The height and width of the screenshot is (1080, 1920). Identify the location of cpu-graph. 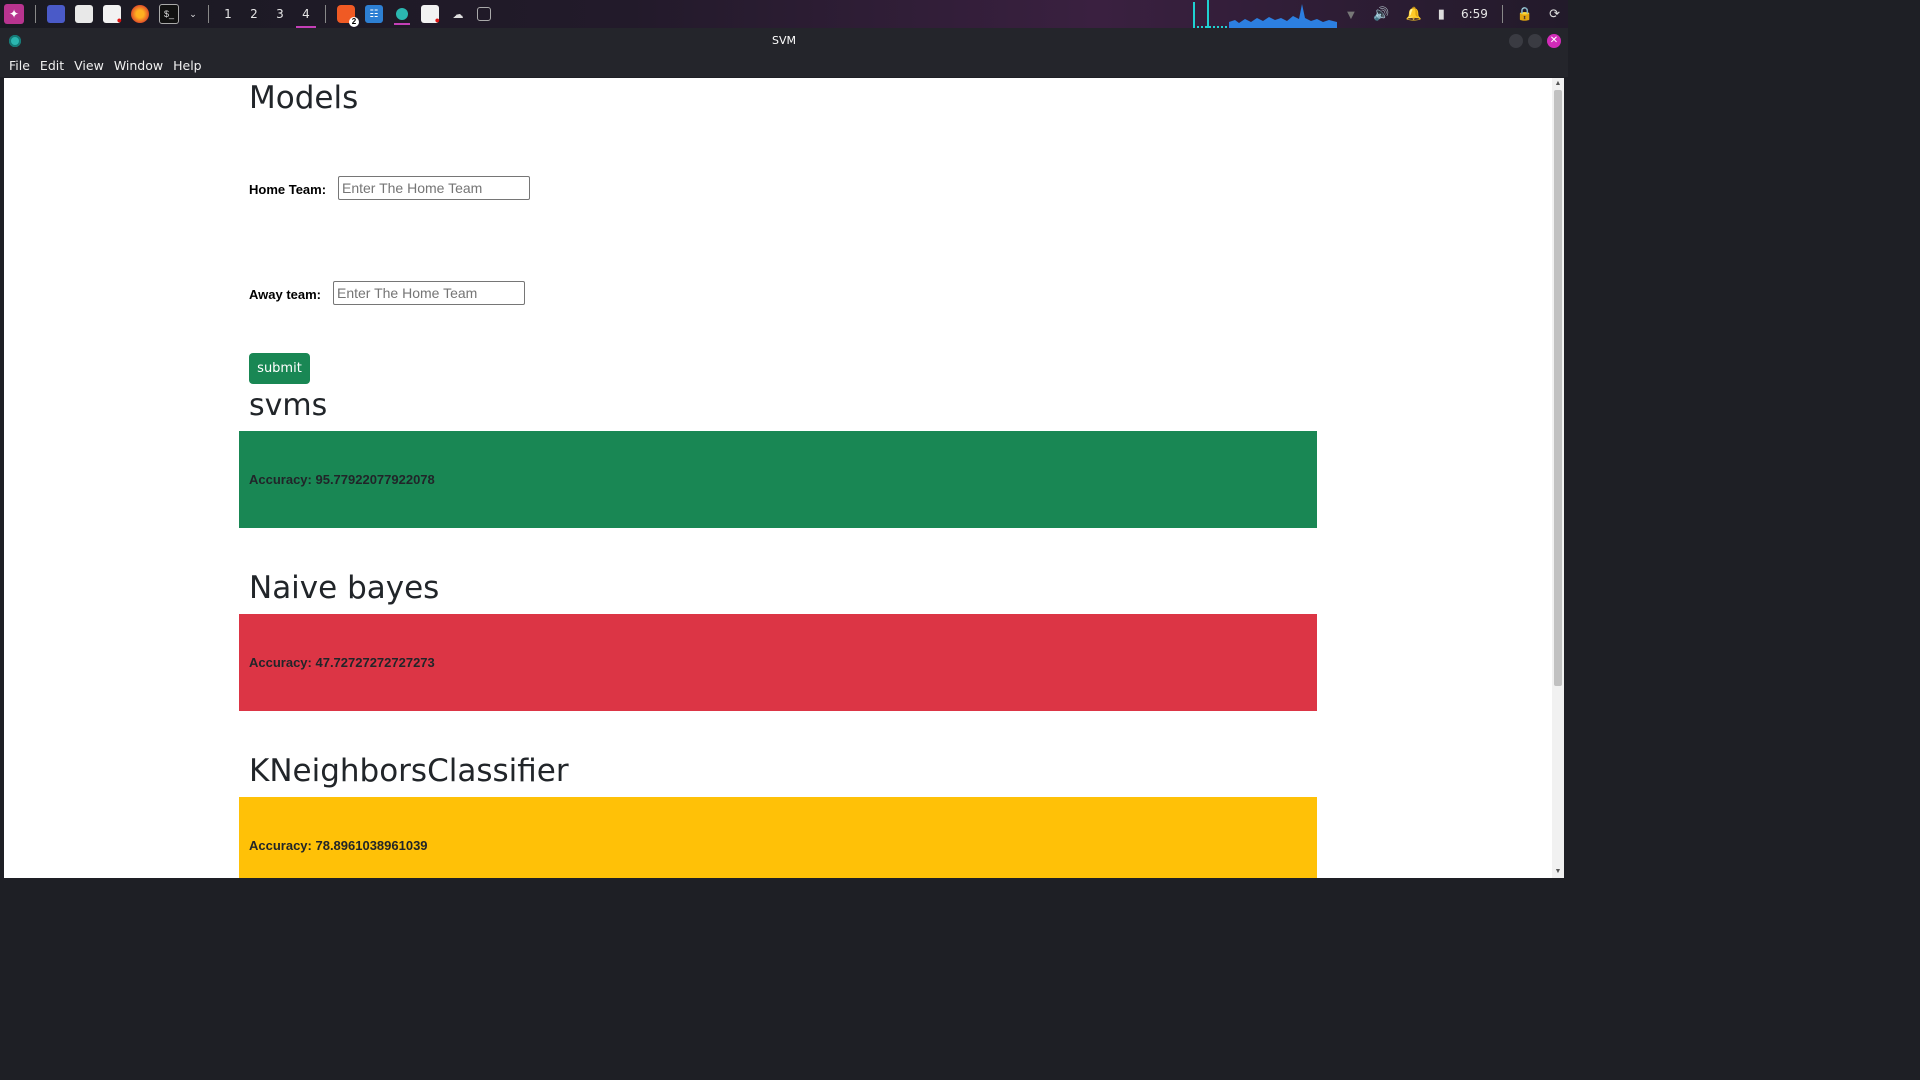
(1210, 14).